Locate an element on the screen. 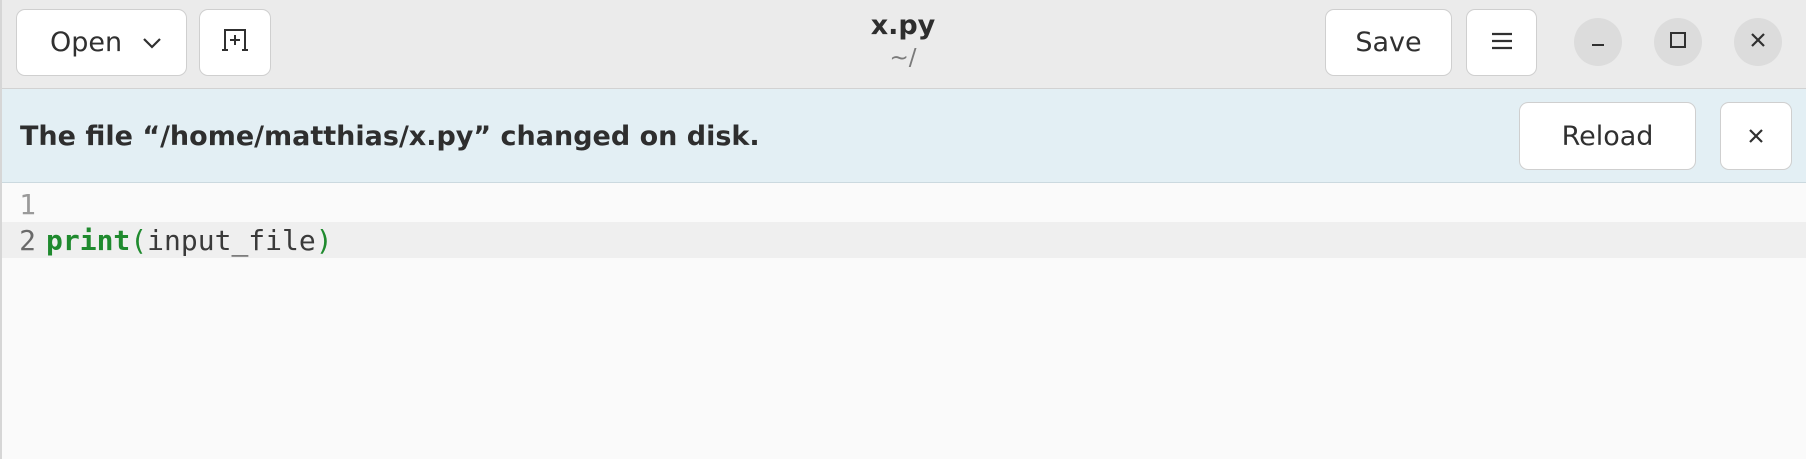  new-tab-icon is located at coordinates (235, 42).